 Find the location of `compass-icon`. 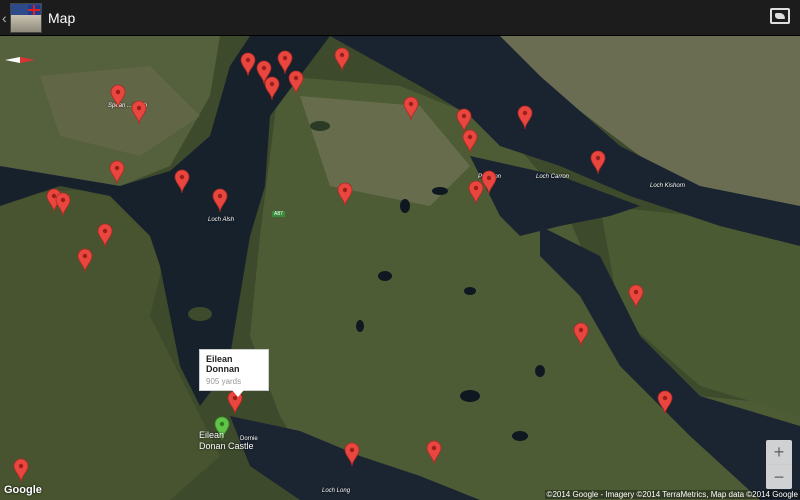

compass-icon is located at coordinates (20, 56).